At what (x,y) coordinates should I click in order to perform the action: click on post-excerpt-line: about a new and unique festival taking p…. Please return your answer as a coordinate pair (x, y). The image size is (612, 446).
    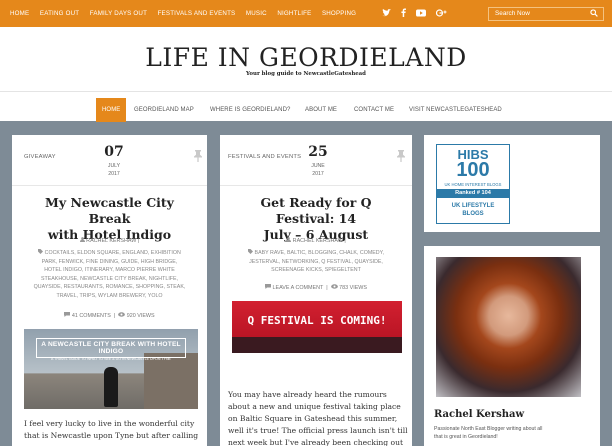
    Looking at the image, I should click on (314, 406).